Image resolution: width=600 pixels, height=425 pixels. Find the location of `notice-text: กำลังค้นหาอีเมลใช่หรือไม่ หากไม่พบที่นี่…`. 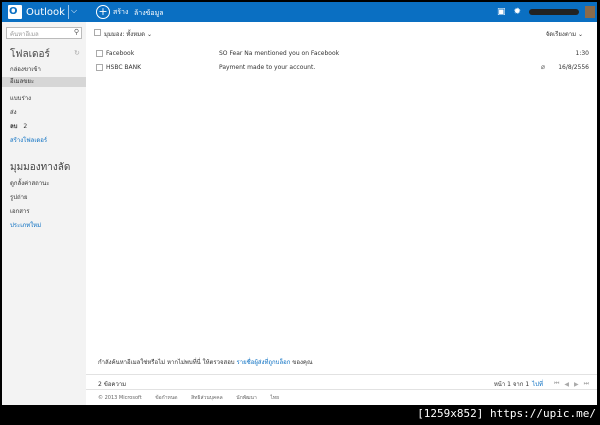

notice-text: กำลังค้นหาอีเมลใช่หรือไม่ หากไม่พบที่นี่… is located at coordinates (166, 362).